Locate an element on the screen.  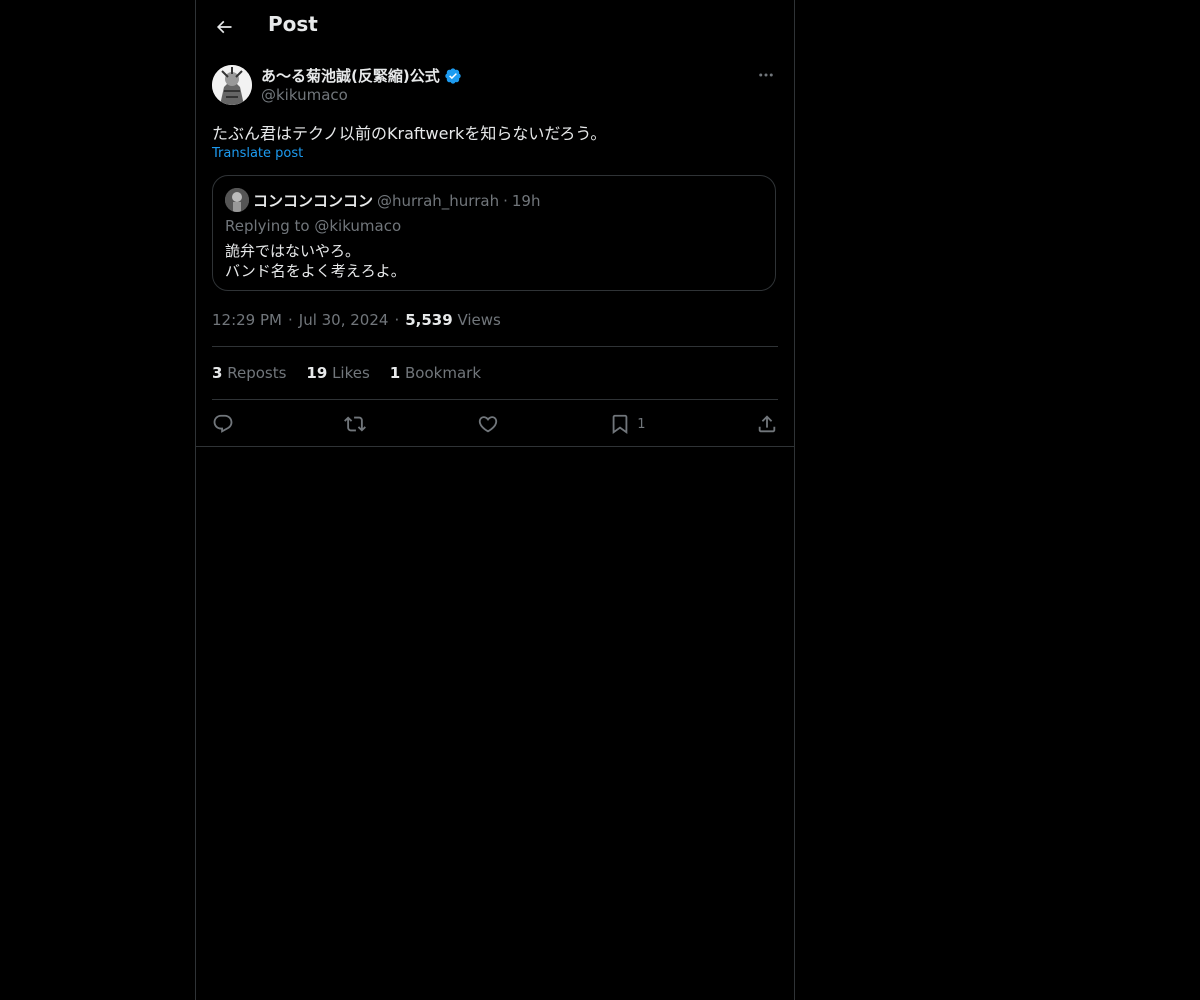
action-bar: 1 is located at coordinates (495, 424).